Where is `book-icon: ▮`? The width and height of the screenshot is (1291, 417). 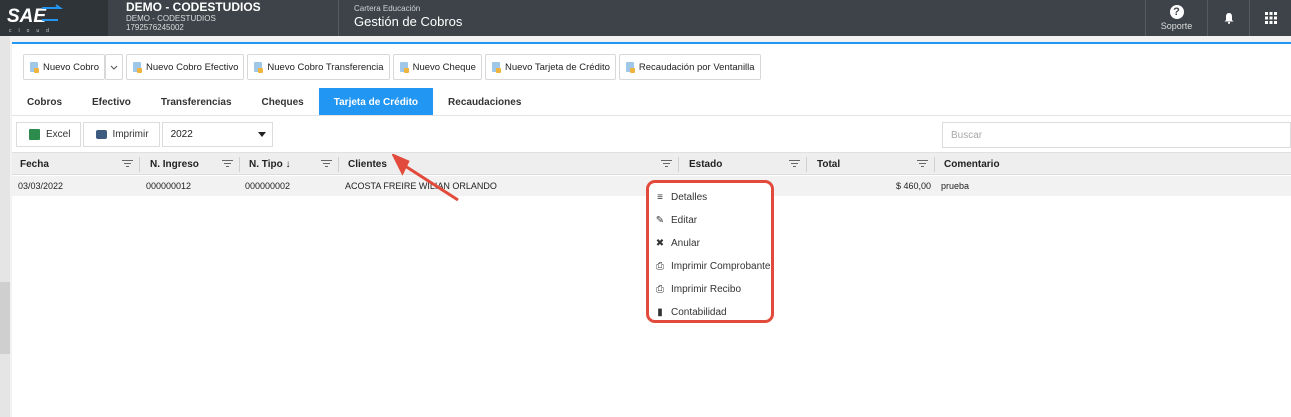
book-icon: ▮ is located at coordinates (660, 312).